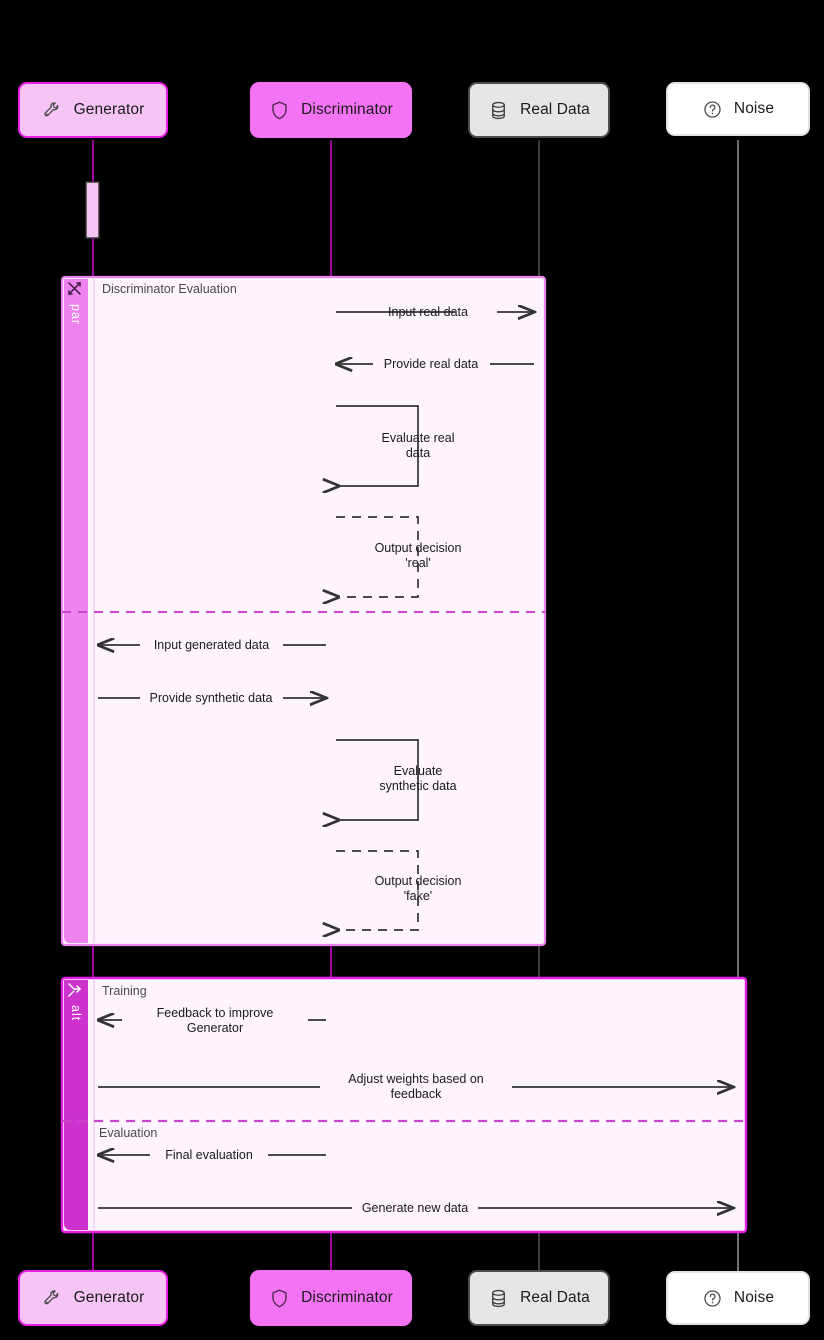  What do you see at coordinates (211, 698) in the screenshot?
I see `message-label-m6: Provide synthetic data` at bounding box center [211, 698].